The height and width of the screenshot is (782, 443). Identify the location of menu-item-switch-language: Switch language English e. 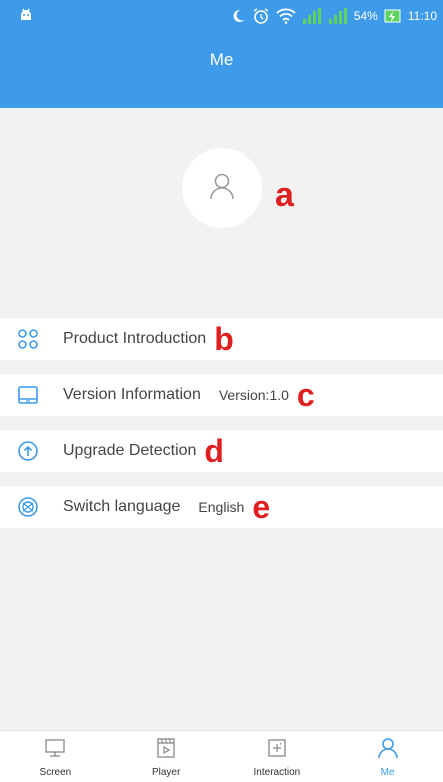
(221, 507).